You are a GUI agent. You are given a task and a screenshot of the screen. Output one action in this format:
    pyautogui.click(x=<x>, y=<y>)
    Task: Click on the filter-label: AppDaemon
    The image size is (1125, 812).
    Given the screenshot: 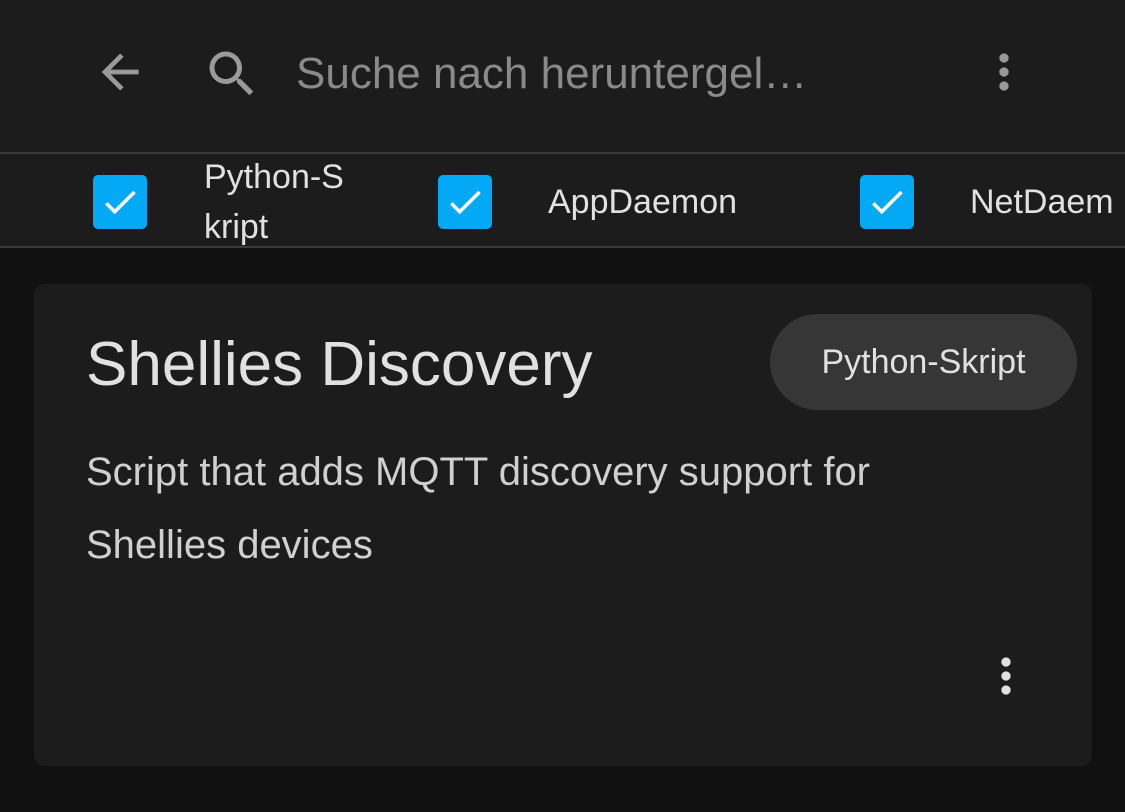 What is the action you would take?
    pyautogui.click(x=643, y=202)
    